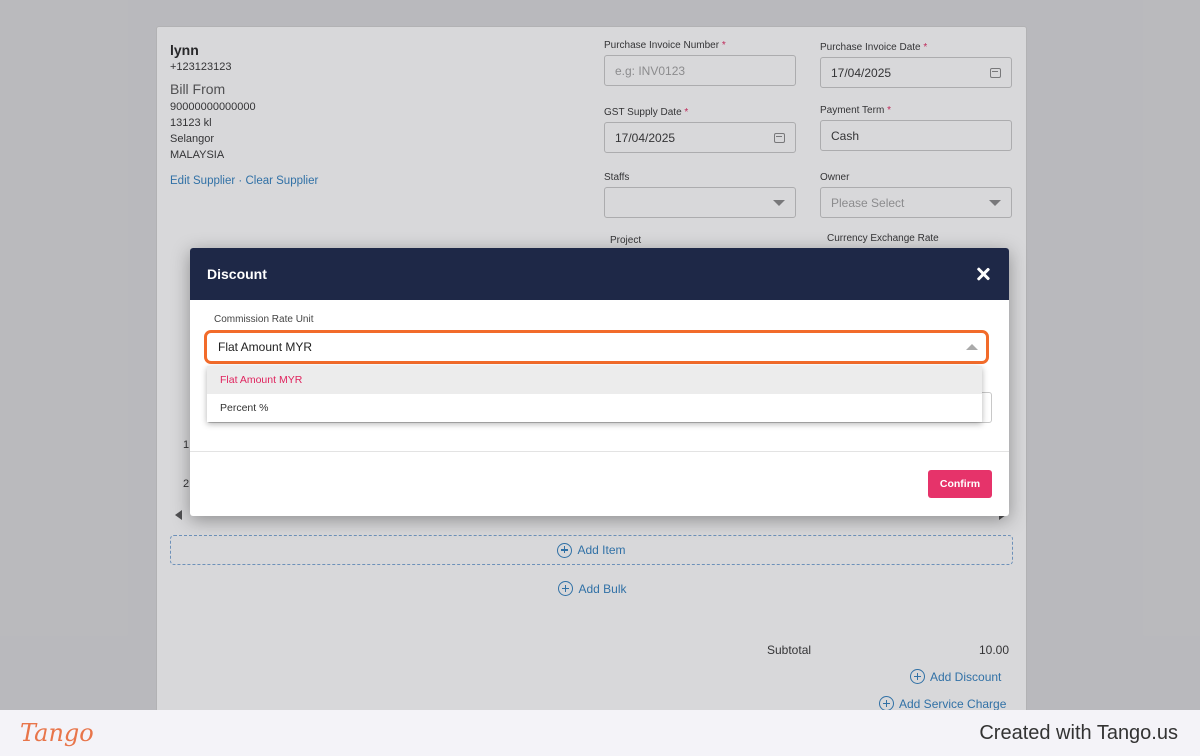 This screenshot has height=756, width=1200. What do you see at coordinates (57, 733) in the screenshot?
I see `tango-logo: Tango` at bounding box center [57, 733].